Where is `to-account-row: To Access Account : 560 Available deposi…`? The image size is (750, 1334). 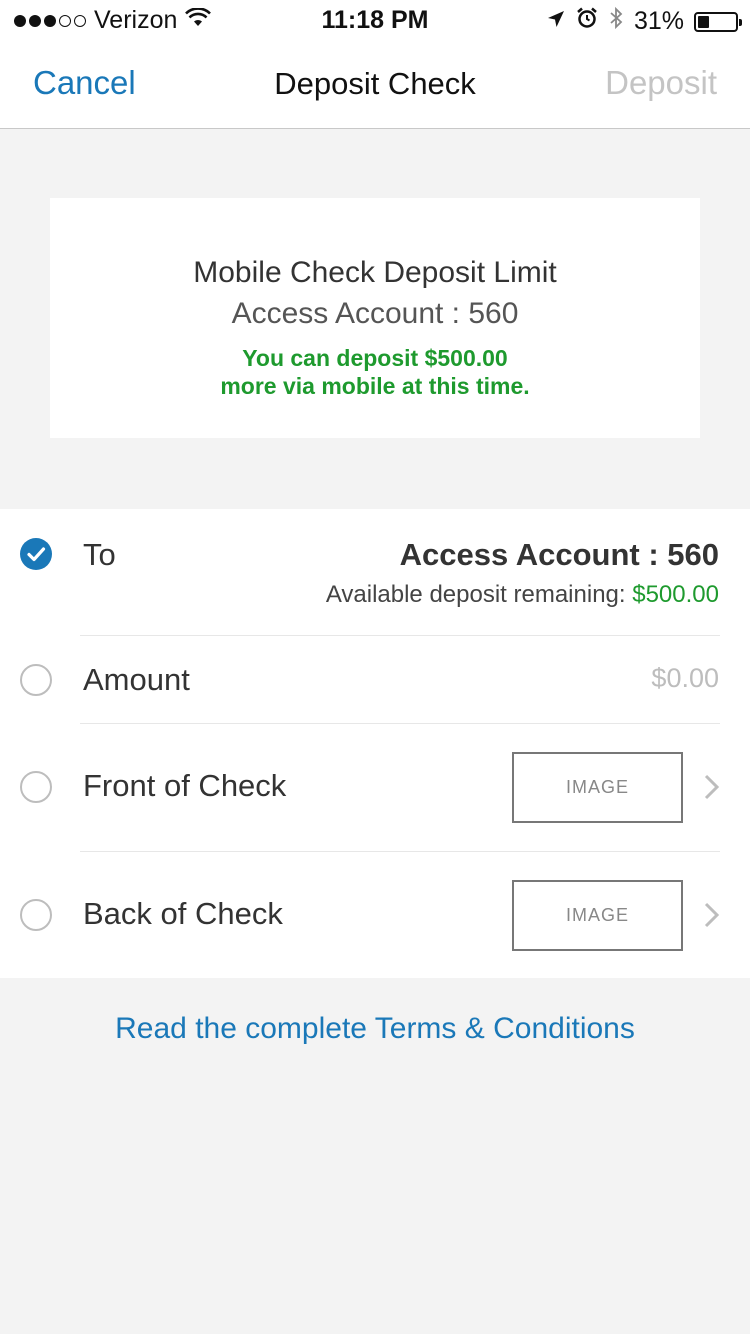 to-account-row: To Access Account : 560 Available deposi… is located at coordinates (375, 572).